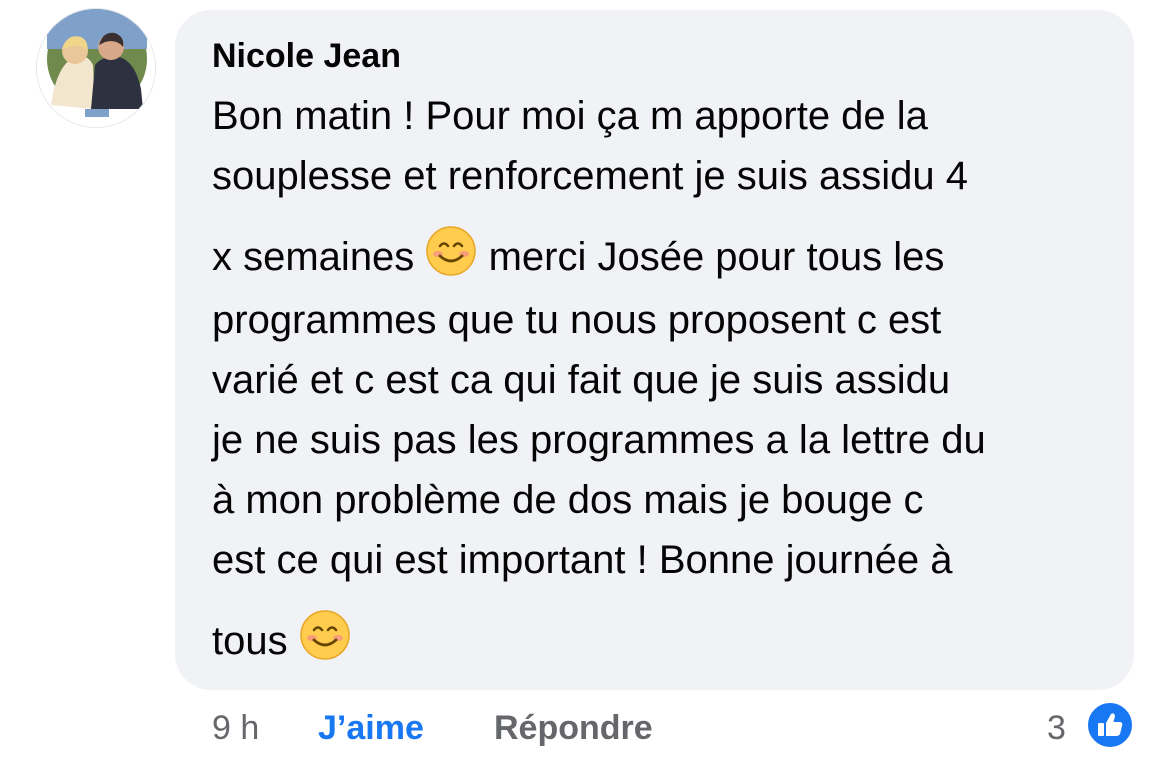  Describe the element at coordinates (570, 116) in the screenshot. I see `comment-text-line: Bon matin ! Pour moi ça m apporte de la` at that location.